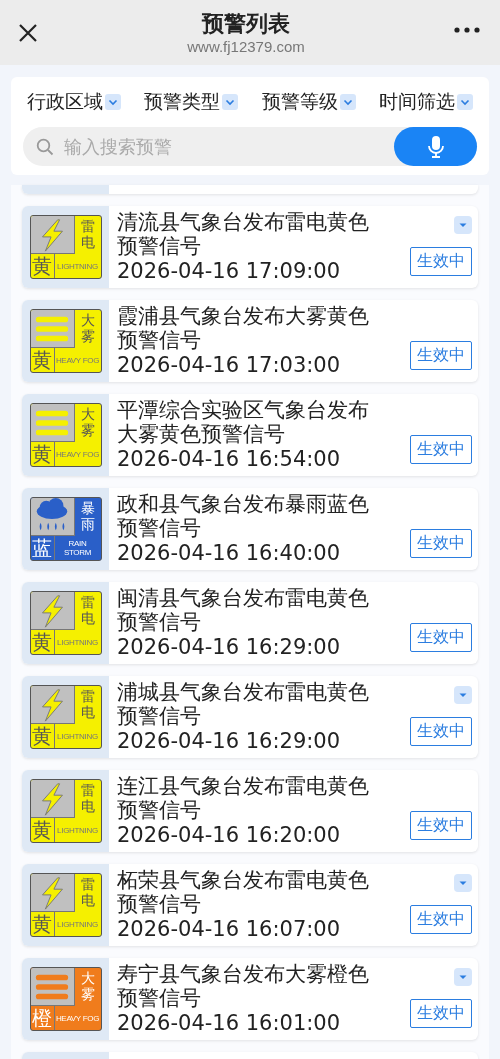 This screenshot has height=1059, width=500. What do you see at coordinates (229, 459) in the screenshot?
I see `warning-time: 2026-04-16 16:54:00` at bounding box center [229, 459].